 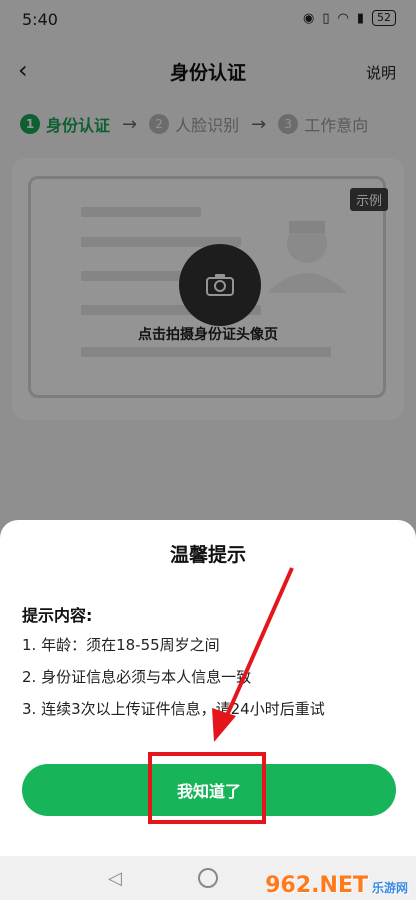 I want to click on watermark-logo: 962.NET 乐游网, so click(x=336, y=885).